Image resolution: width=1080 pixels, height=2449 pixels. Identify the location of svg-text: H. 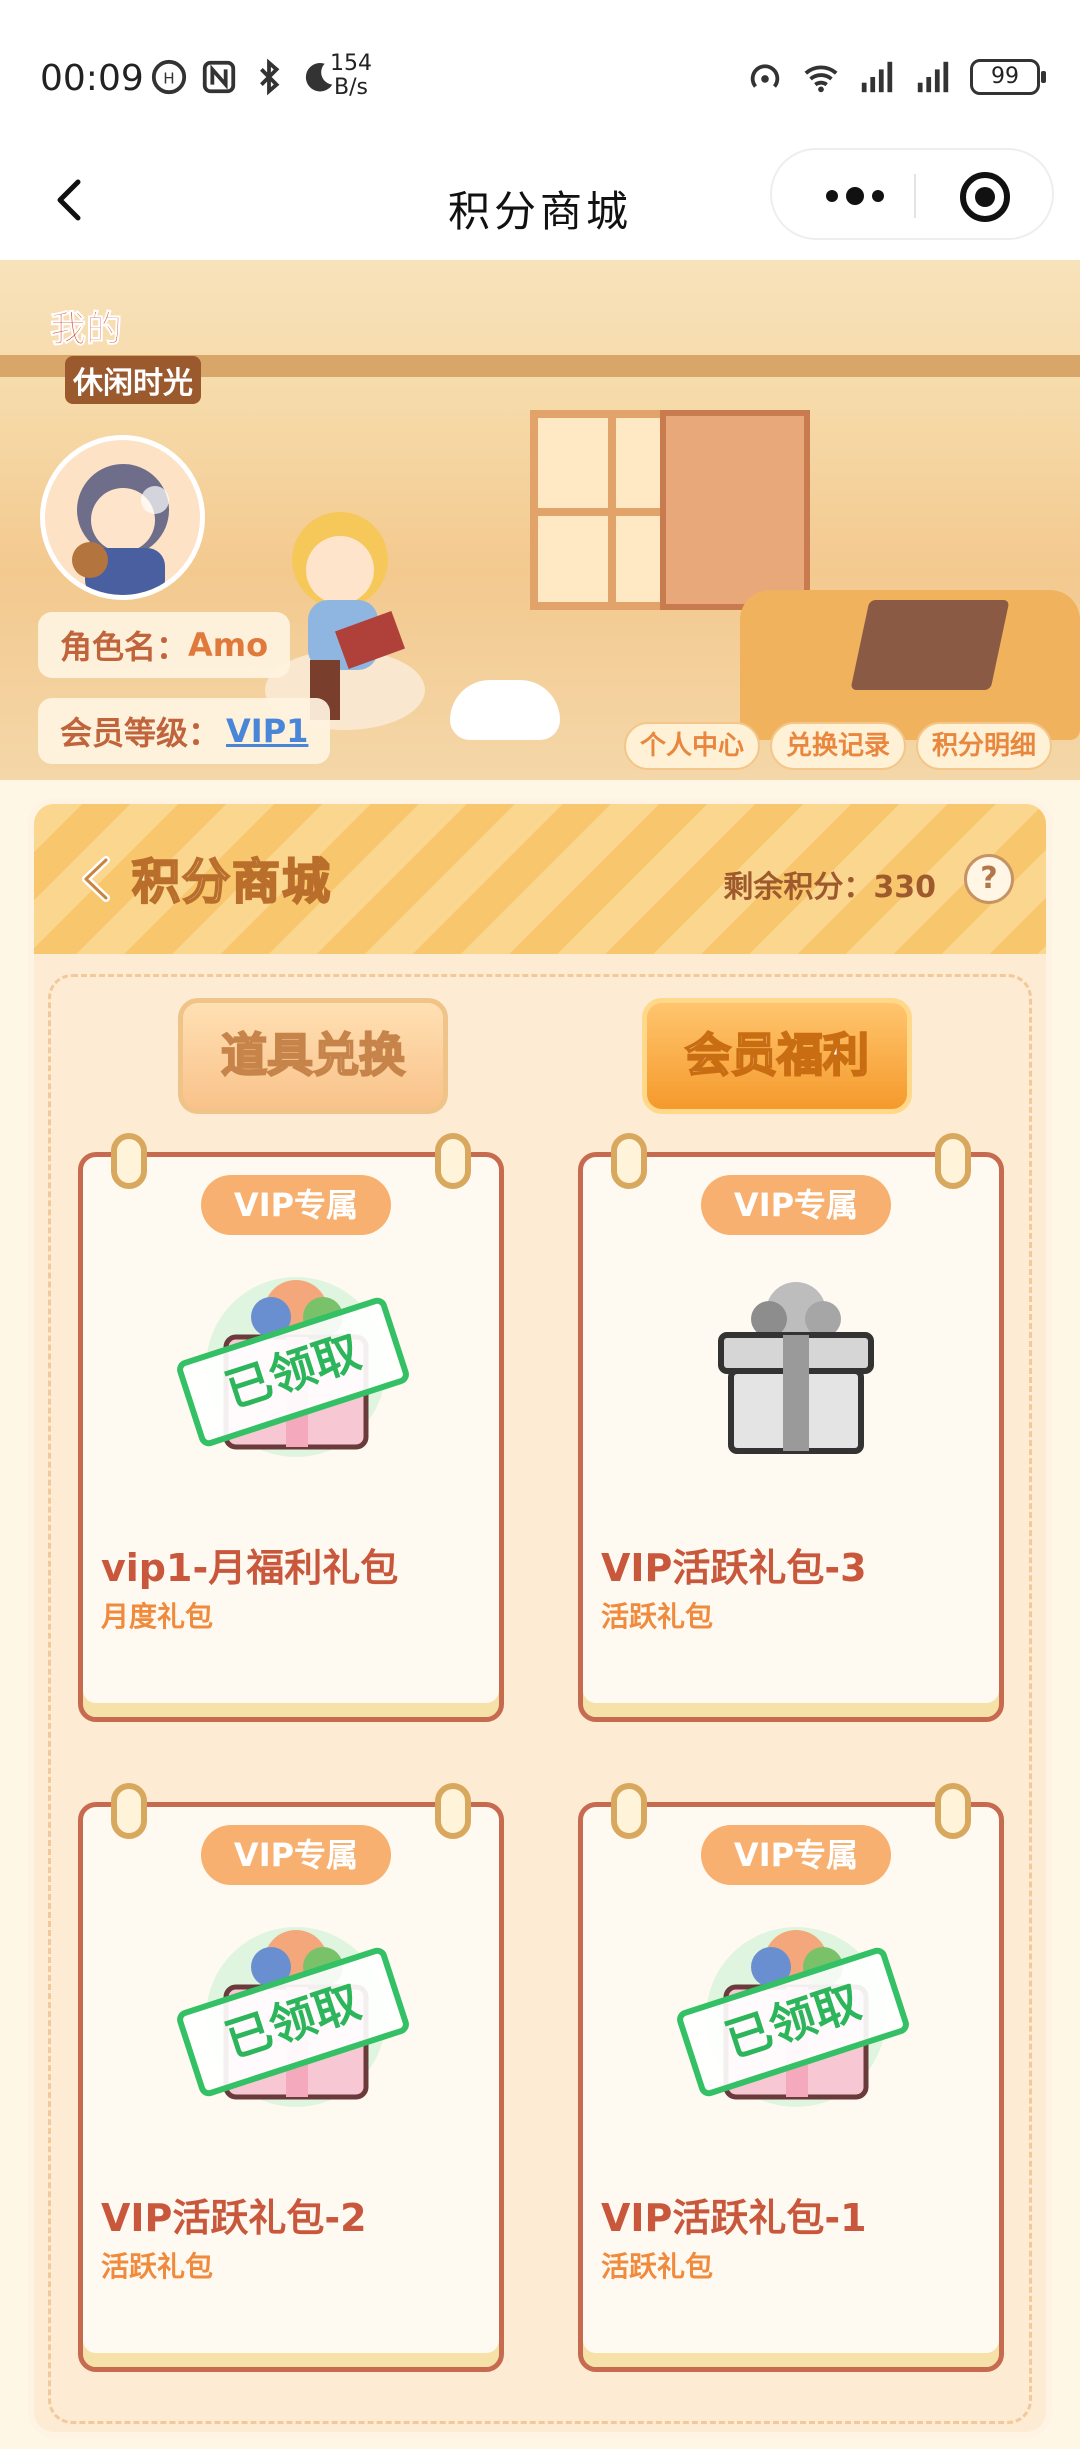
(168, 79).